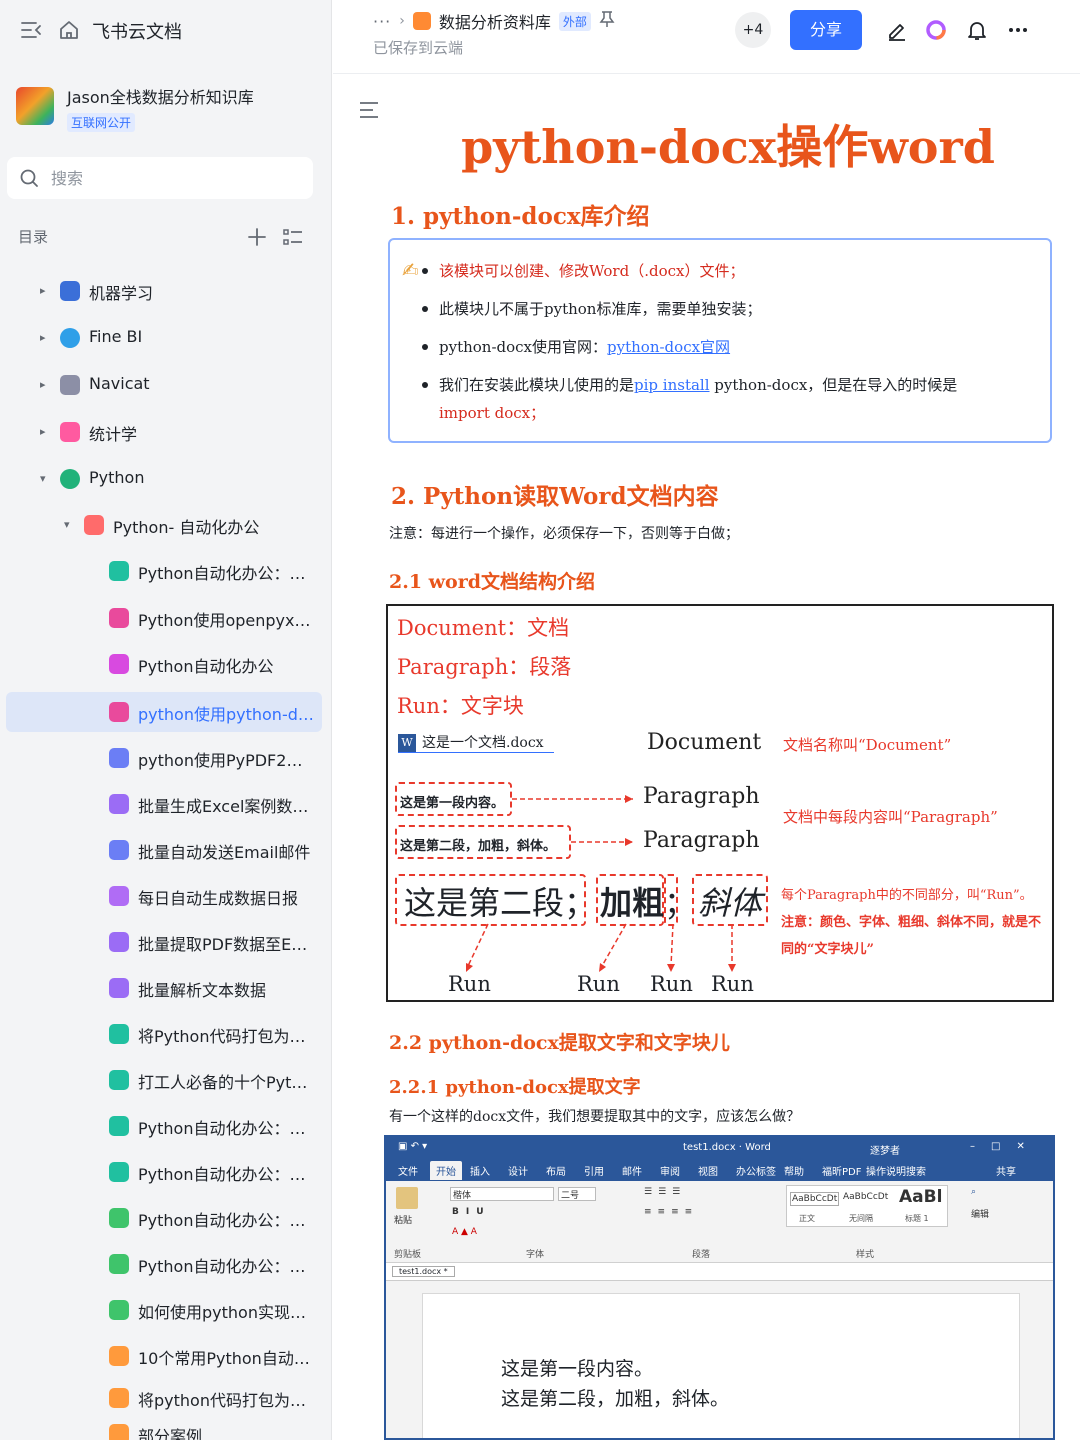 The width and height of the screenshot is (1080, 1440). I want to click on collapse-sidebar-icon, so click(31, 30).